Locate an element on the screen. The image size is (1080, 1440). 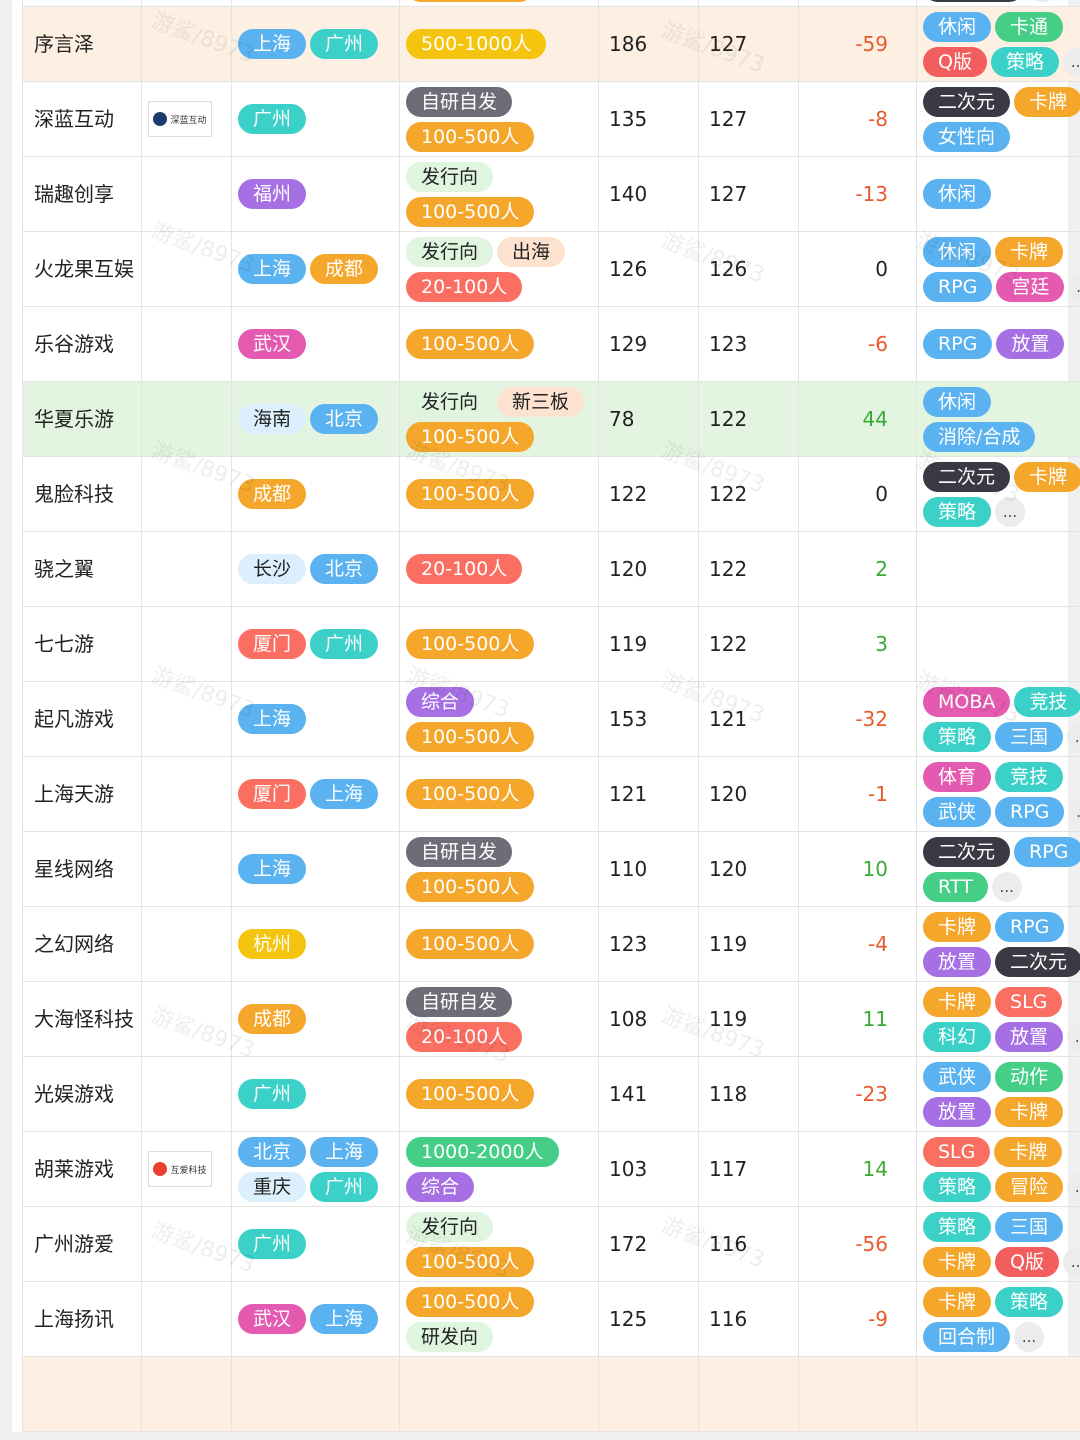
value-current-cell: 122 is located at coordinates (748, 419).